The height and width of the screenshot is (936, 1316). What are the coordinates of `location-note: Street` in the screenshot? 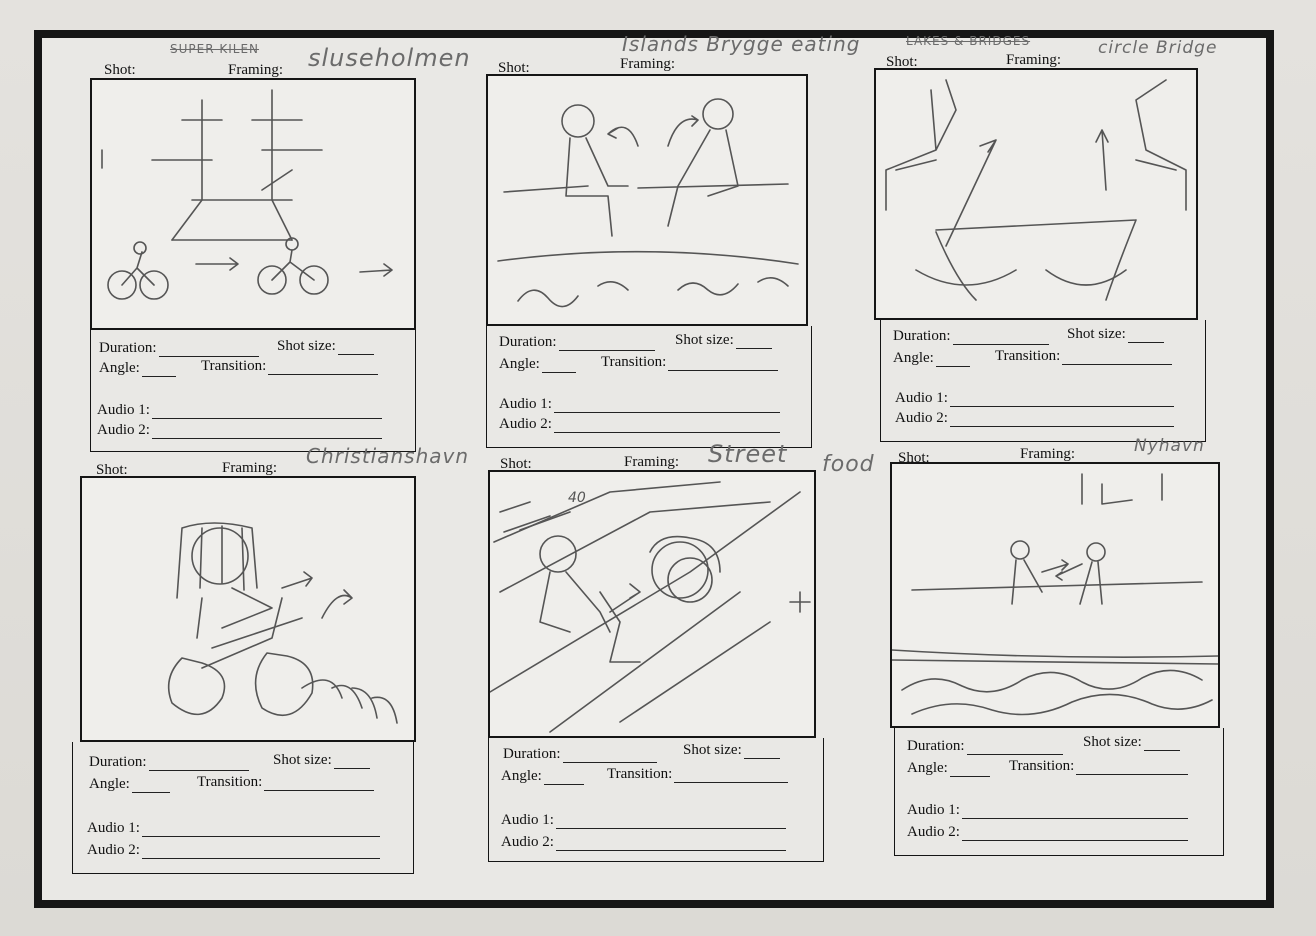 It's located at (748, 454).